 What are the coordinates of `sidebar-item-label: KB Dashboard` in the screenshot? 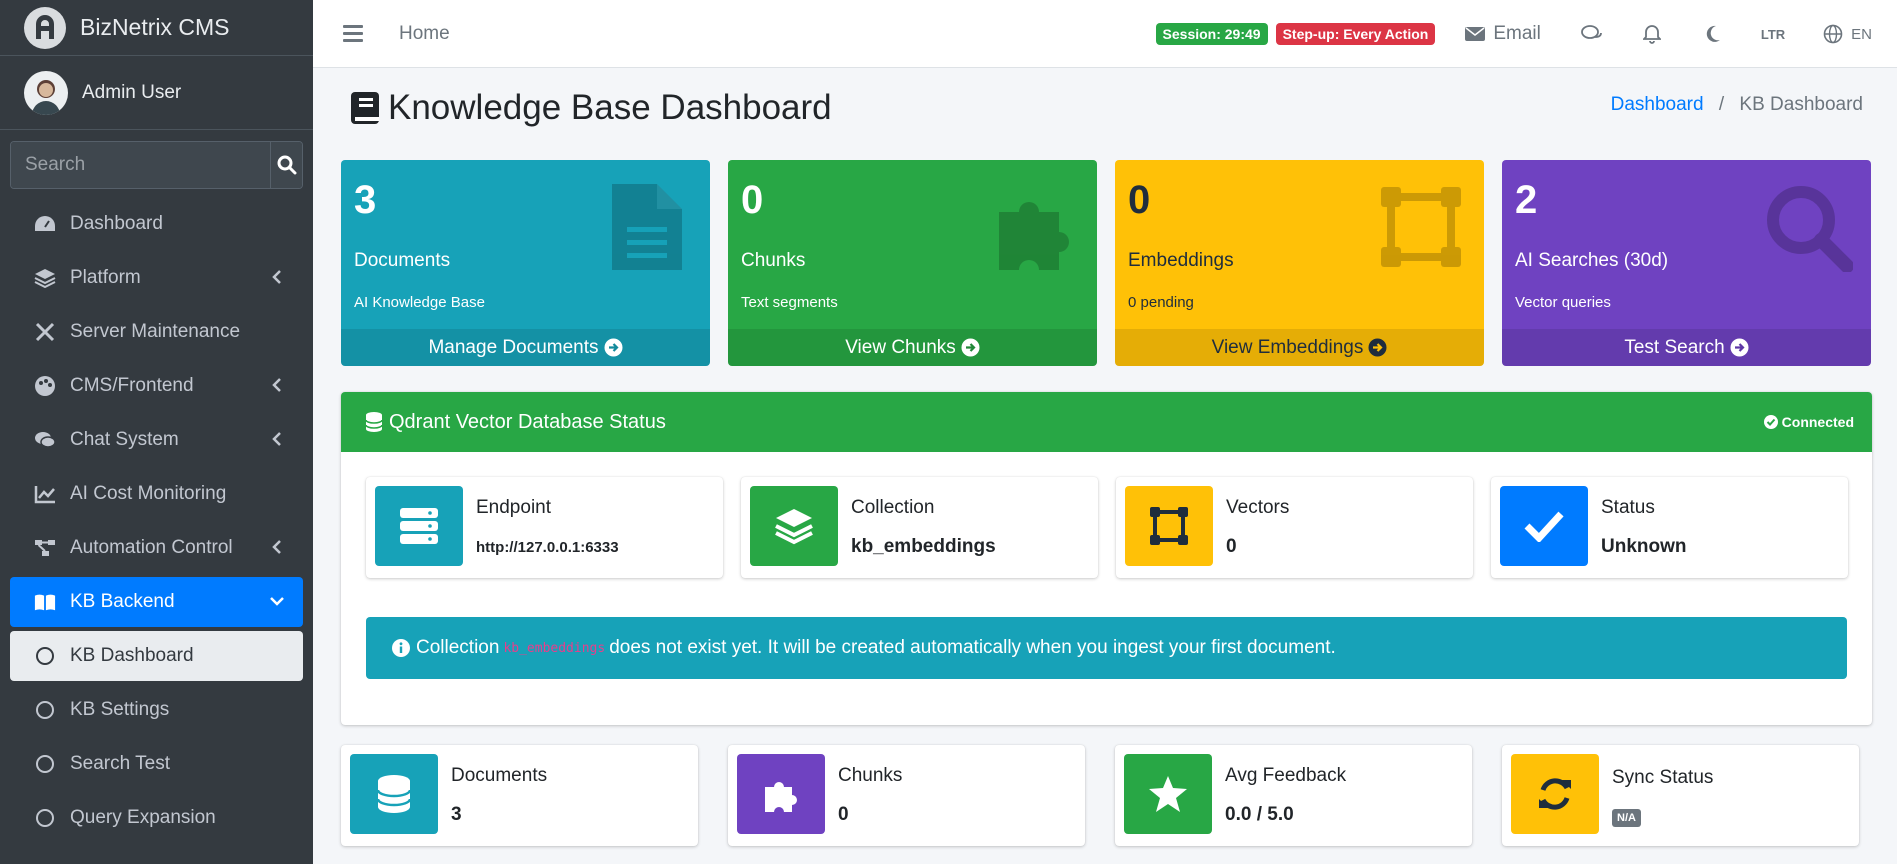 It's located at (132, 655).